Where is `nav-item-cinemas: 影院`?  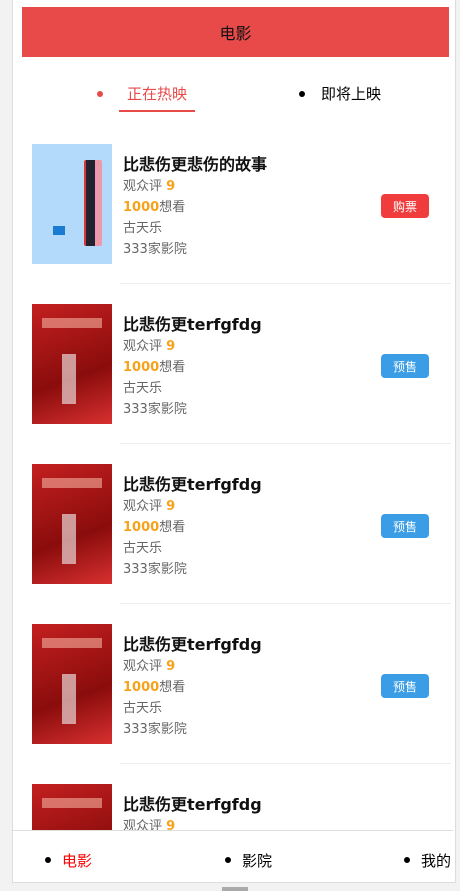 nav-item-cinemas: 影院 is located at coordinates (249, 860).